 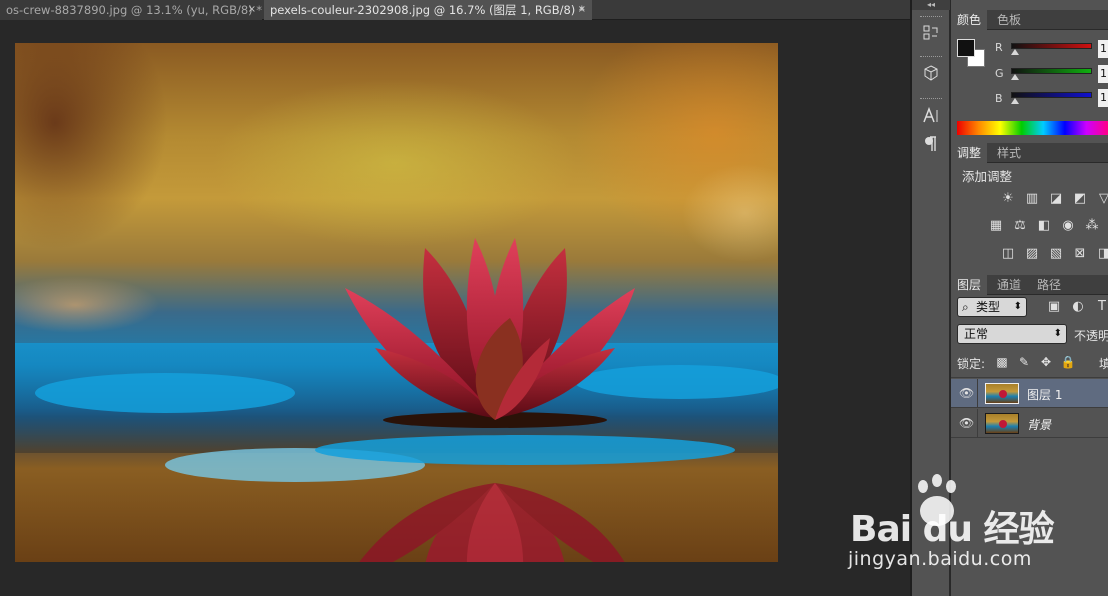 What do you see at coordinates (1103, 364) in the screenshot?
I see `fill-label: 填` at bounding box center [1103, 364].